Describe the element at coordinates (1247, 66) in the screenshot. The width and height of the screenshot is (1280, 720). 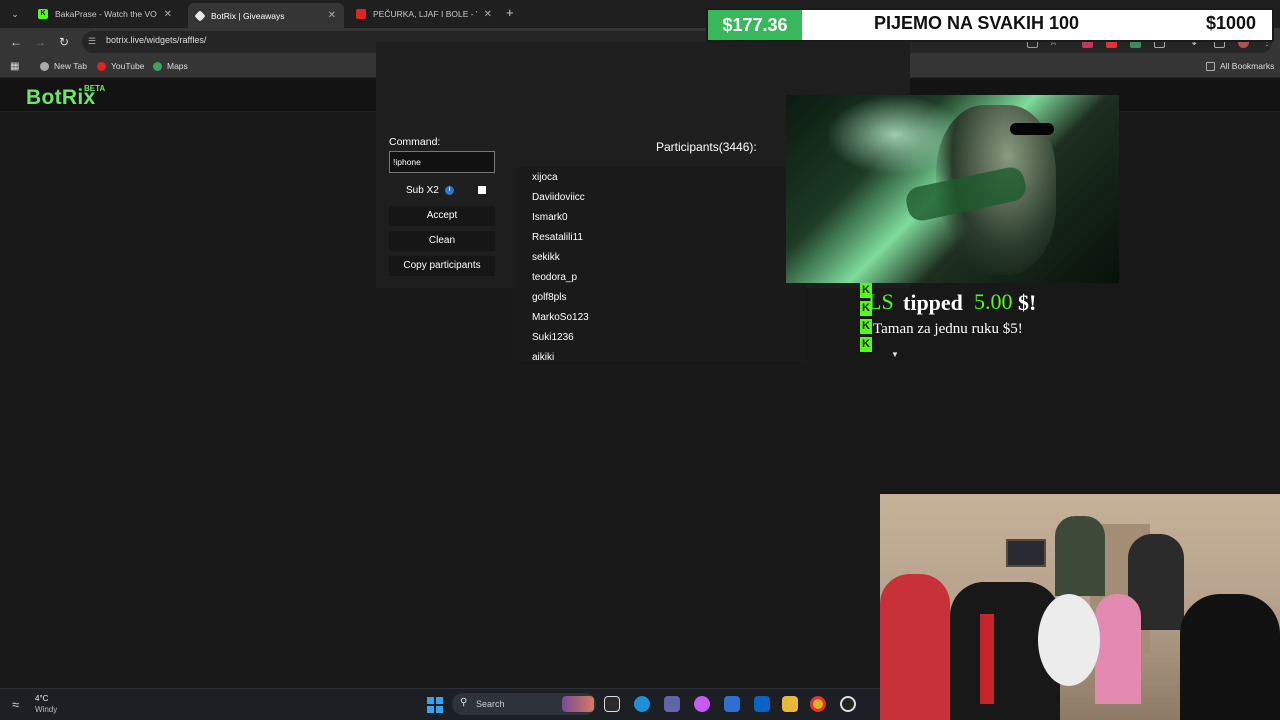
I see `all-bookmarks-label: All Bookmarks` at that location.